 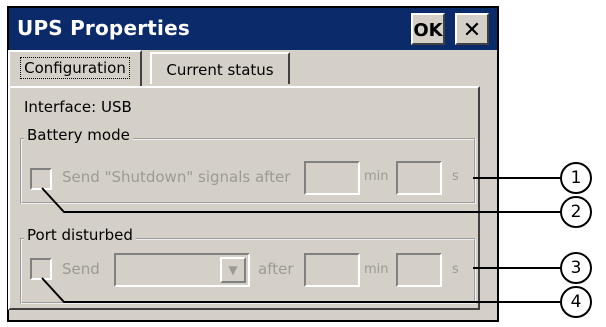 What do you see at coordinates (576, 178) in the screenshot?
I see `callout-number-1: 1` at bounding box center [576, 178].